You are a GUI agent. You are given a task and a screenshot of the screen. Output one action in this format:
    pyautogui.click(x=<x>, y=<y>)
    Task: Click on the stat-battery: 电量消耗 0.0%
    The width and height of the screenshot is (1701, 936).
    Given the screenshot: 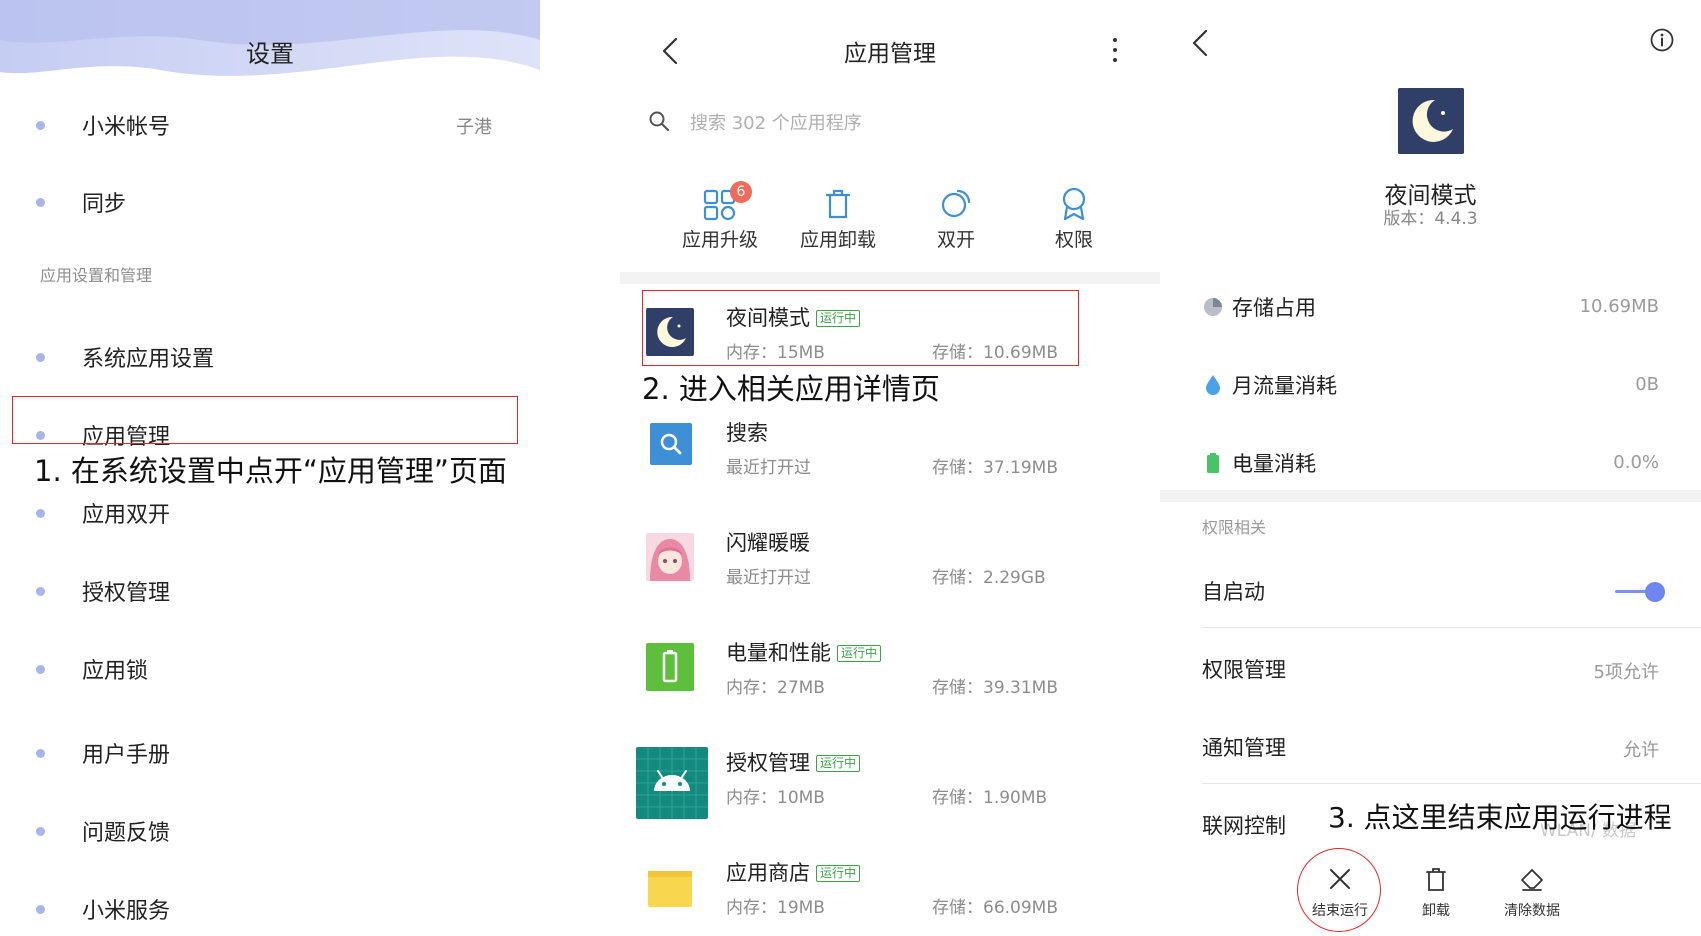 What is the action you would take?
    pyautogui.click(x=1430, y=466)
    